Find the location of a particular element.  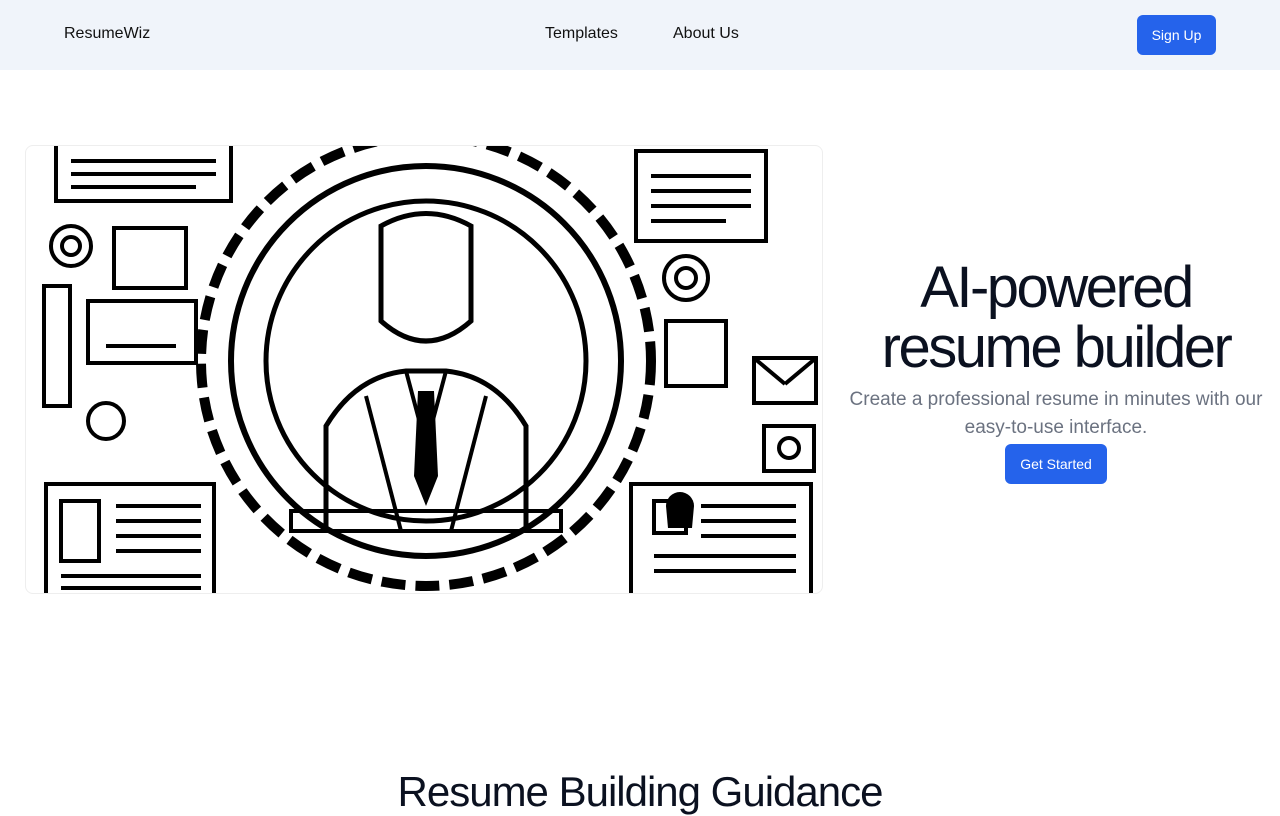

brand-logo-link: ResumeWiz is located at coordinates (107, 34).